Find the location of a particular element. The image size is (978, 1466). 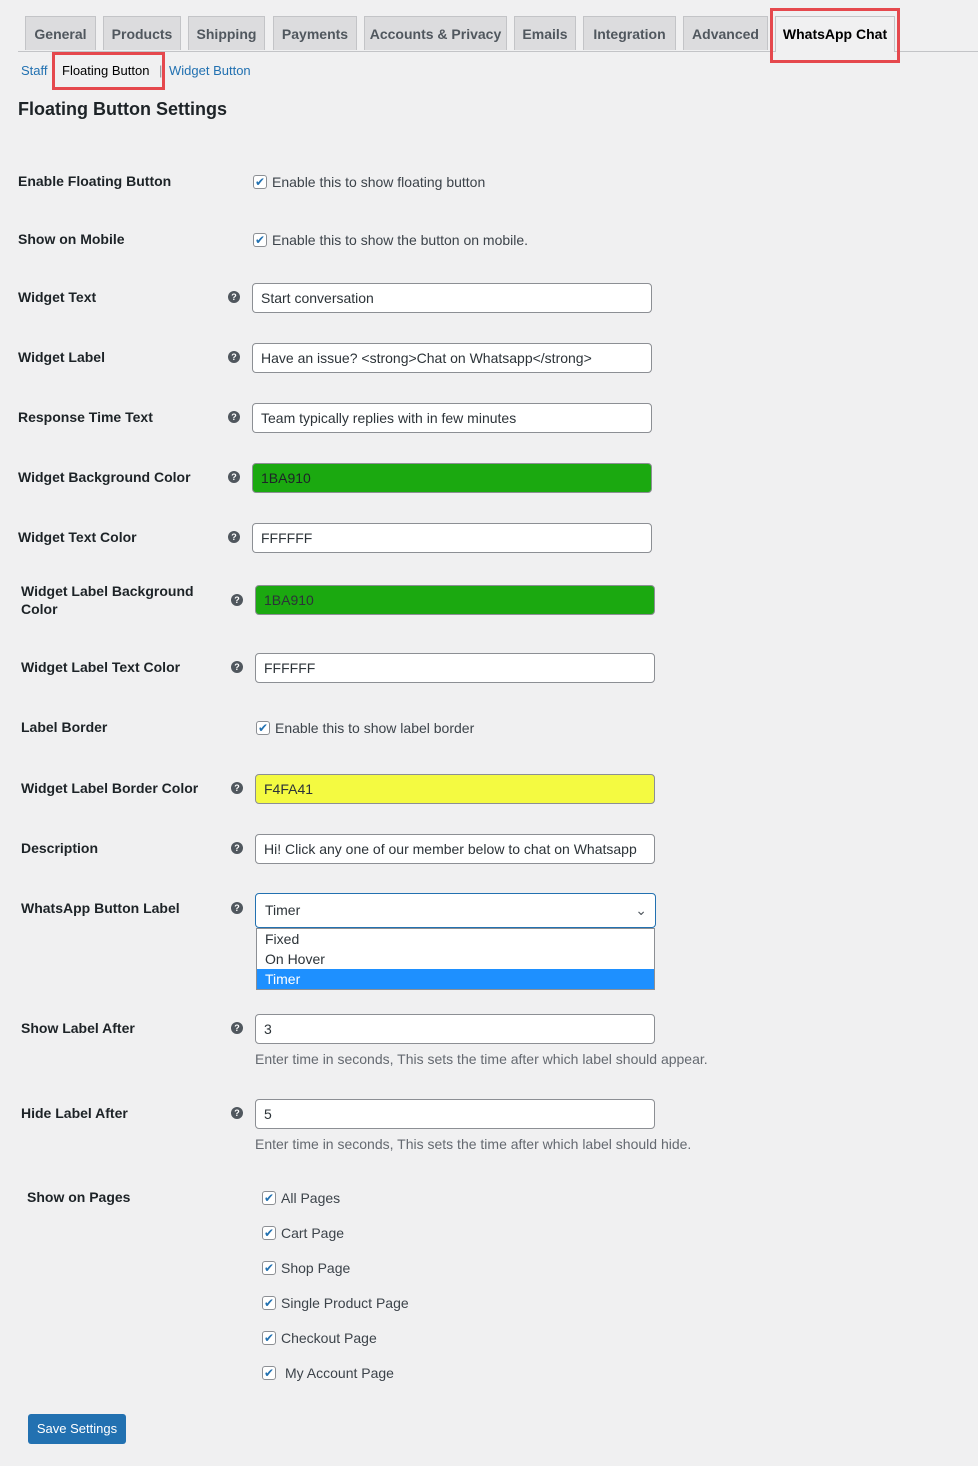

highlight-box-subnav is located at coordinates (108, 71).